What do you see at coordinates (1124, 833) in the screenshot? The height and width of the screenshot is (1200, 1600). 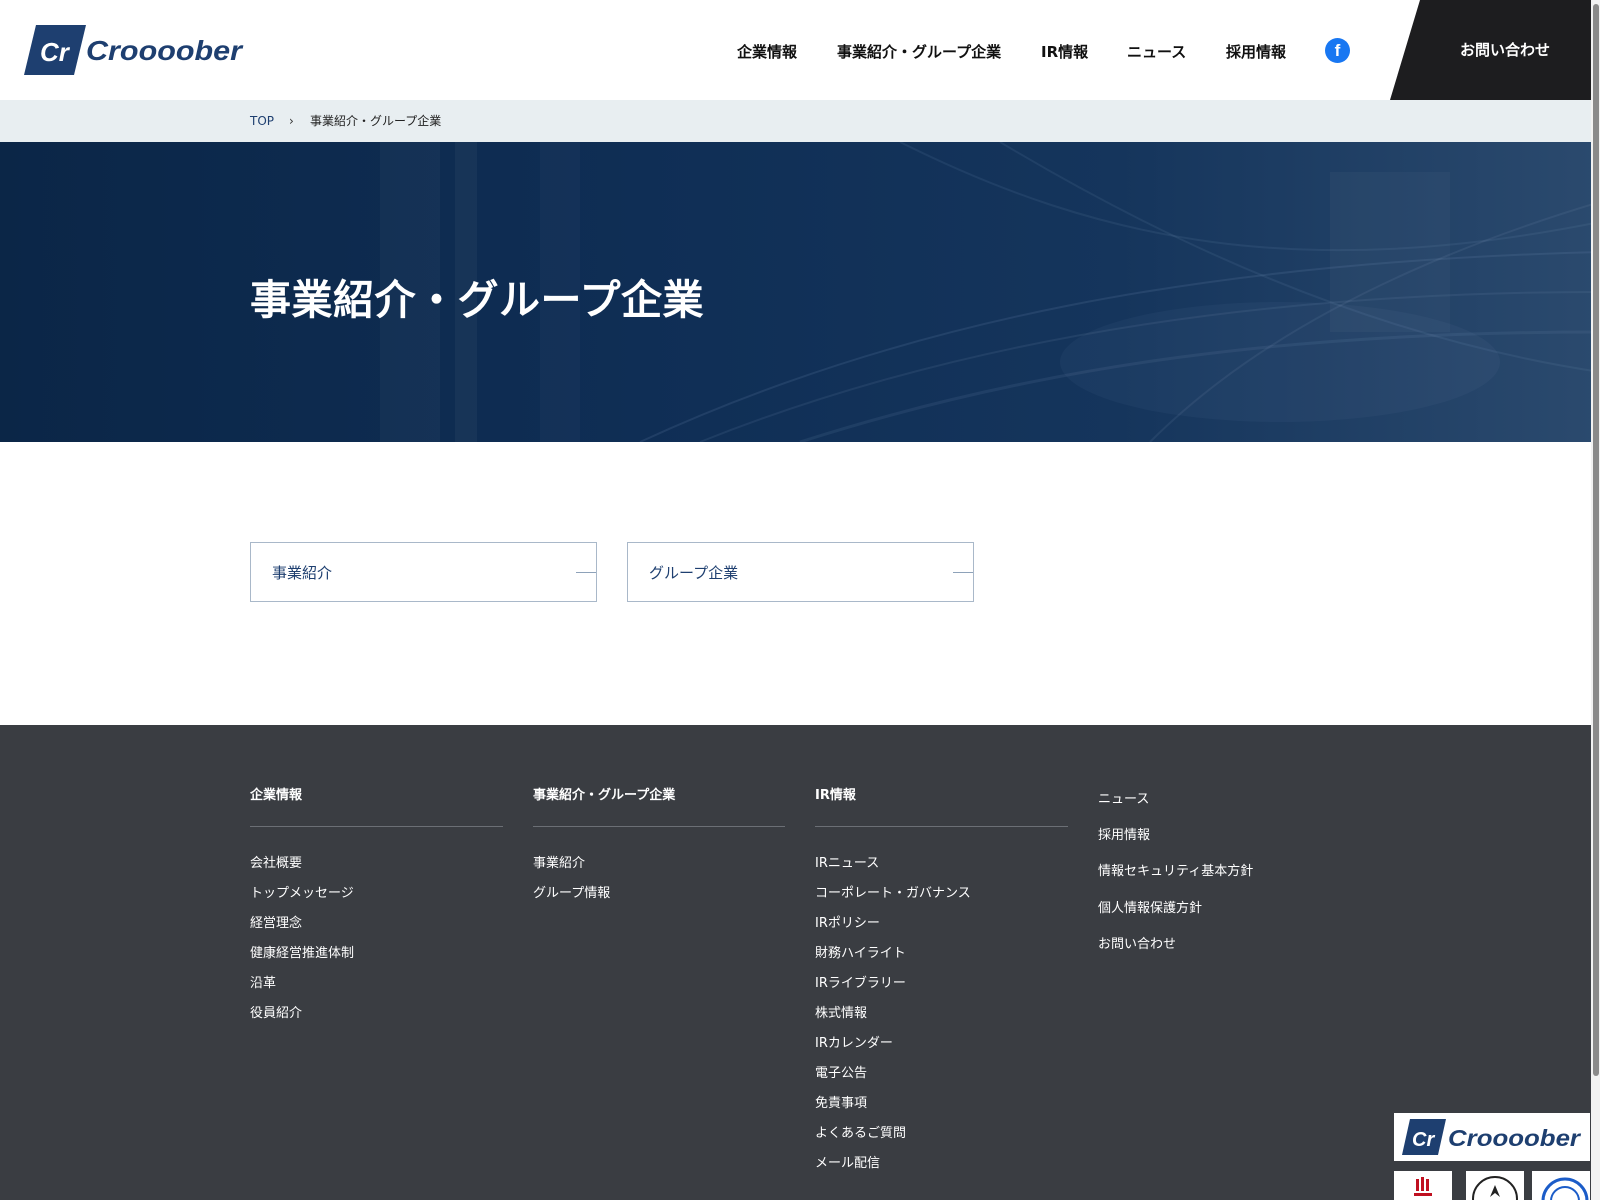 I see `footer-link-recruit: 採用情報` at bounding box center [1124, 833].